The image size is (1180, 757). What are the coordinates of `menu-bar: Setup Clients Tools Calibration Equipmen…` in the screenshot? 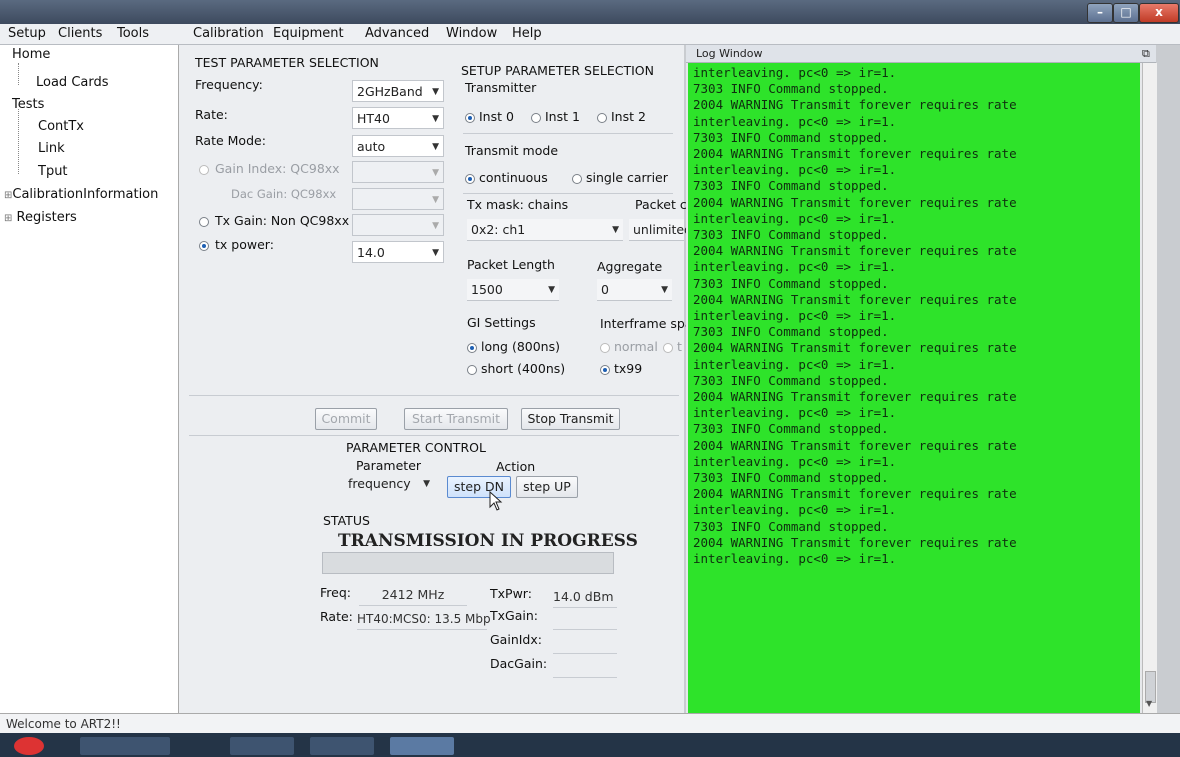 It's located at (590, 34).